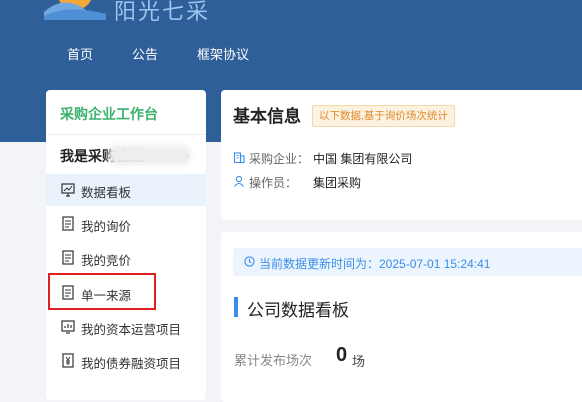 This screenshot has height=402, width=582. Describe the element at coordinates (149, 155) in the screenshot. I see `redacted-blur` at that location.